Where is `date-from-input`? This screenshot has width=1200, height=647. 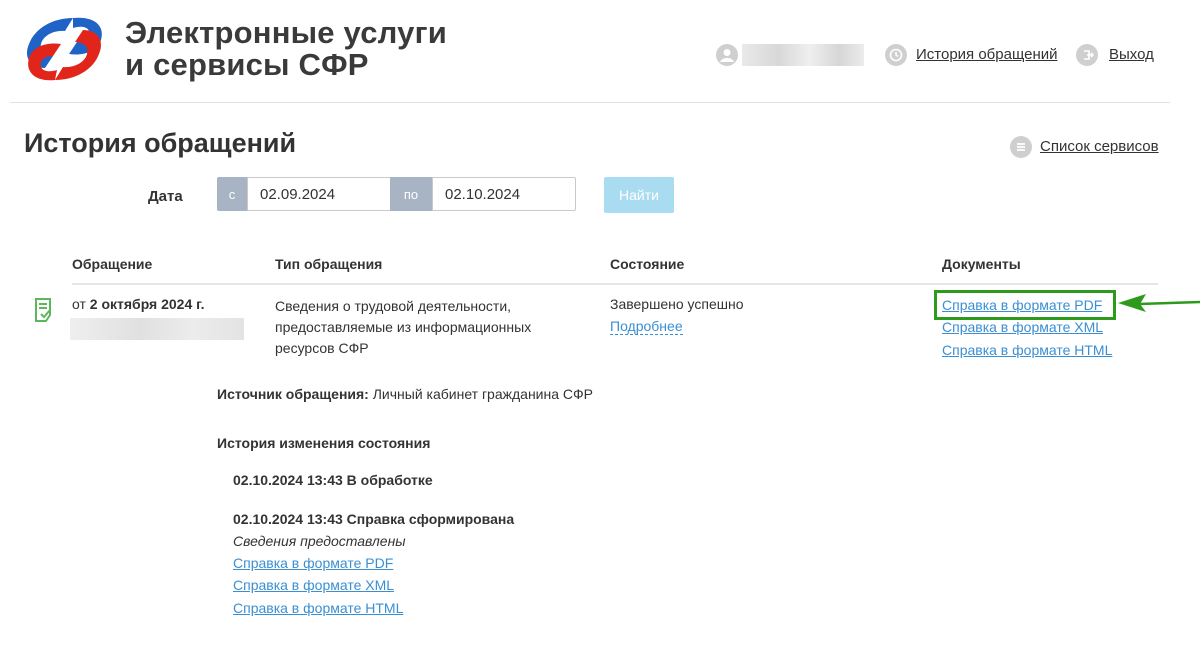 date-from-input is located at coordinates (319, 194).